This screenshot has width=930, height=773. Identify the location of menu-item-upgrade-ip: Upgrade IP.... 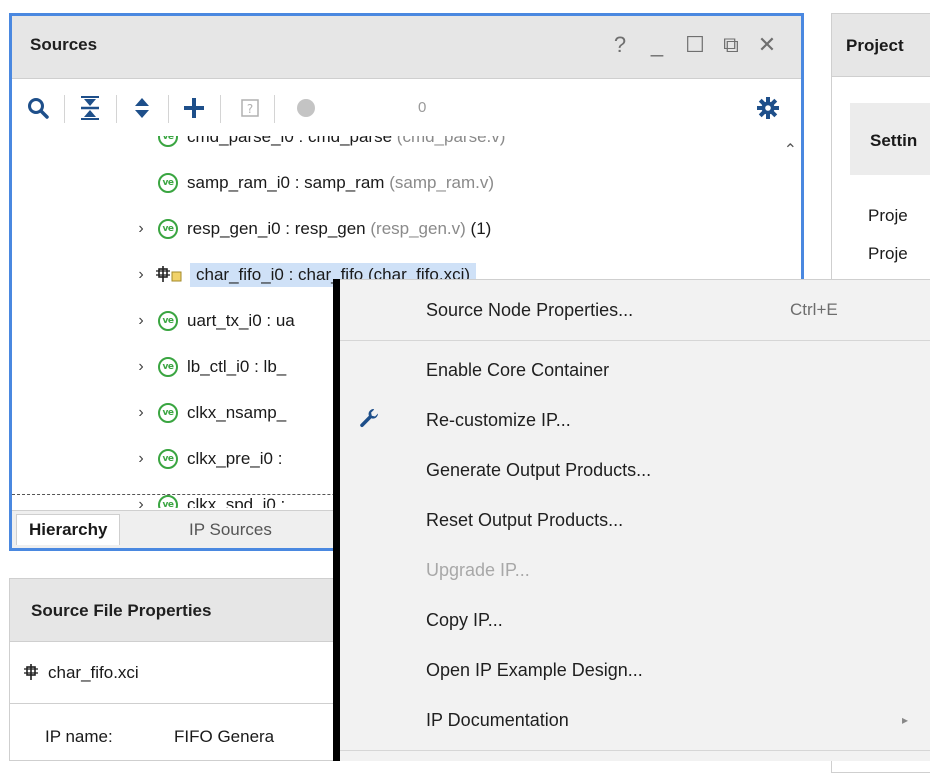
(478, 569).